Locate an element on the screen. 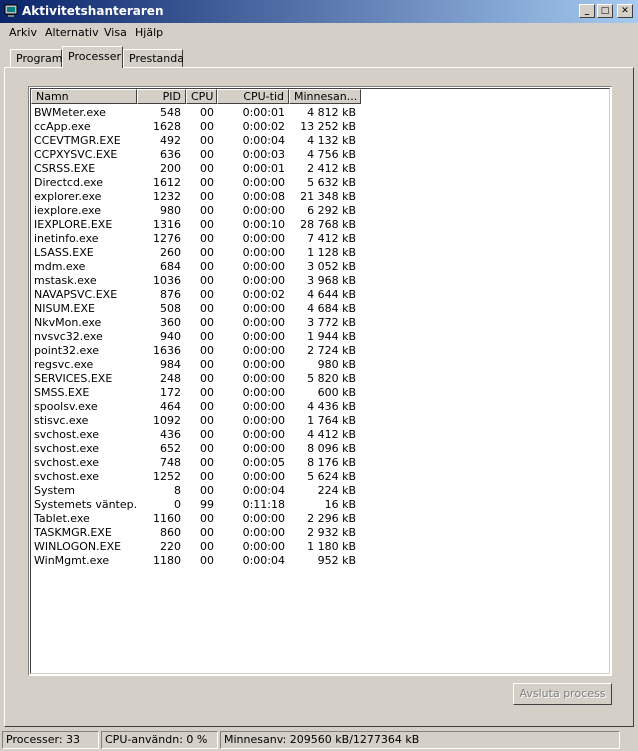 The height and width of the screenshot is (751, 638). table-row: System 8 00 0:00:04 224 kB is located at coordinates (320, 491).